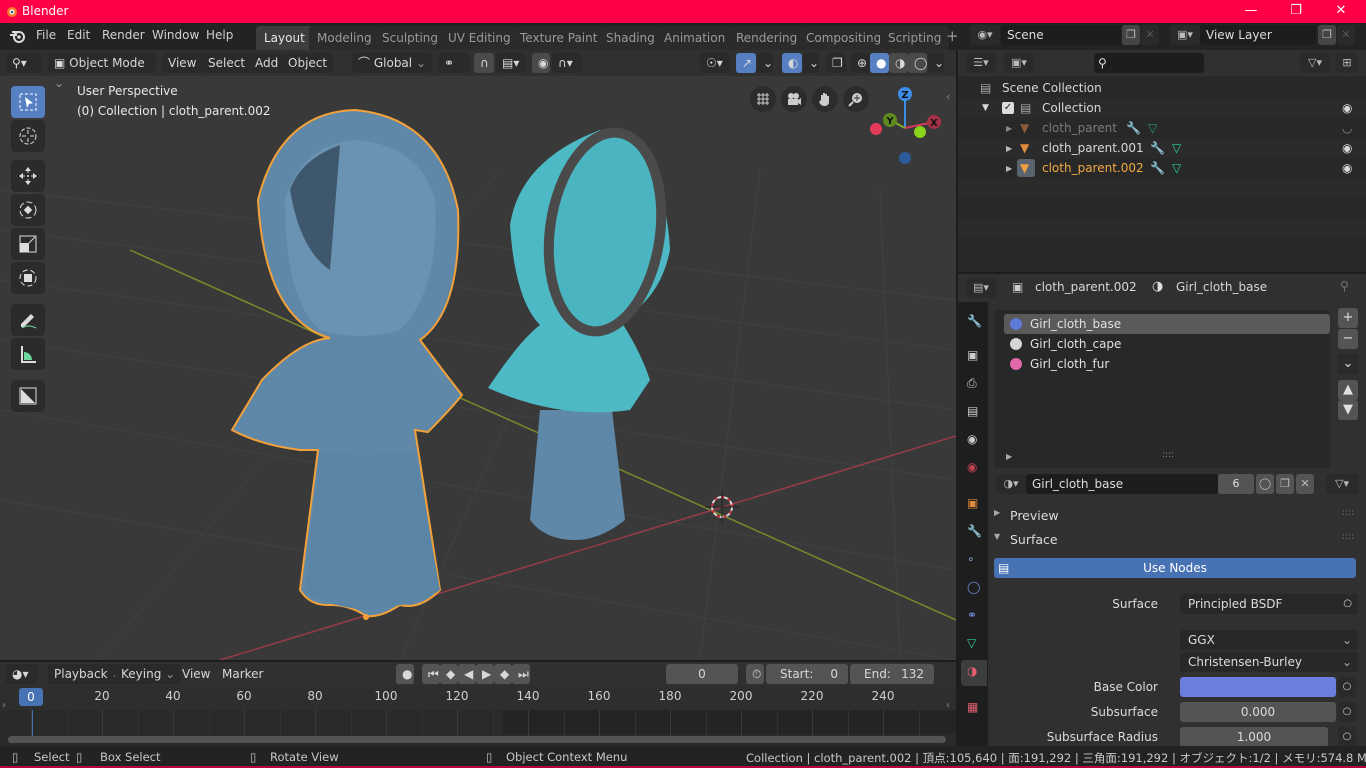 This screenshot has height=768, width=1366. I want to click on eye-closed-icon: ◡, so click(1347, 128).